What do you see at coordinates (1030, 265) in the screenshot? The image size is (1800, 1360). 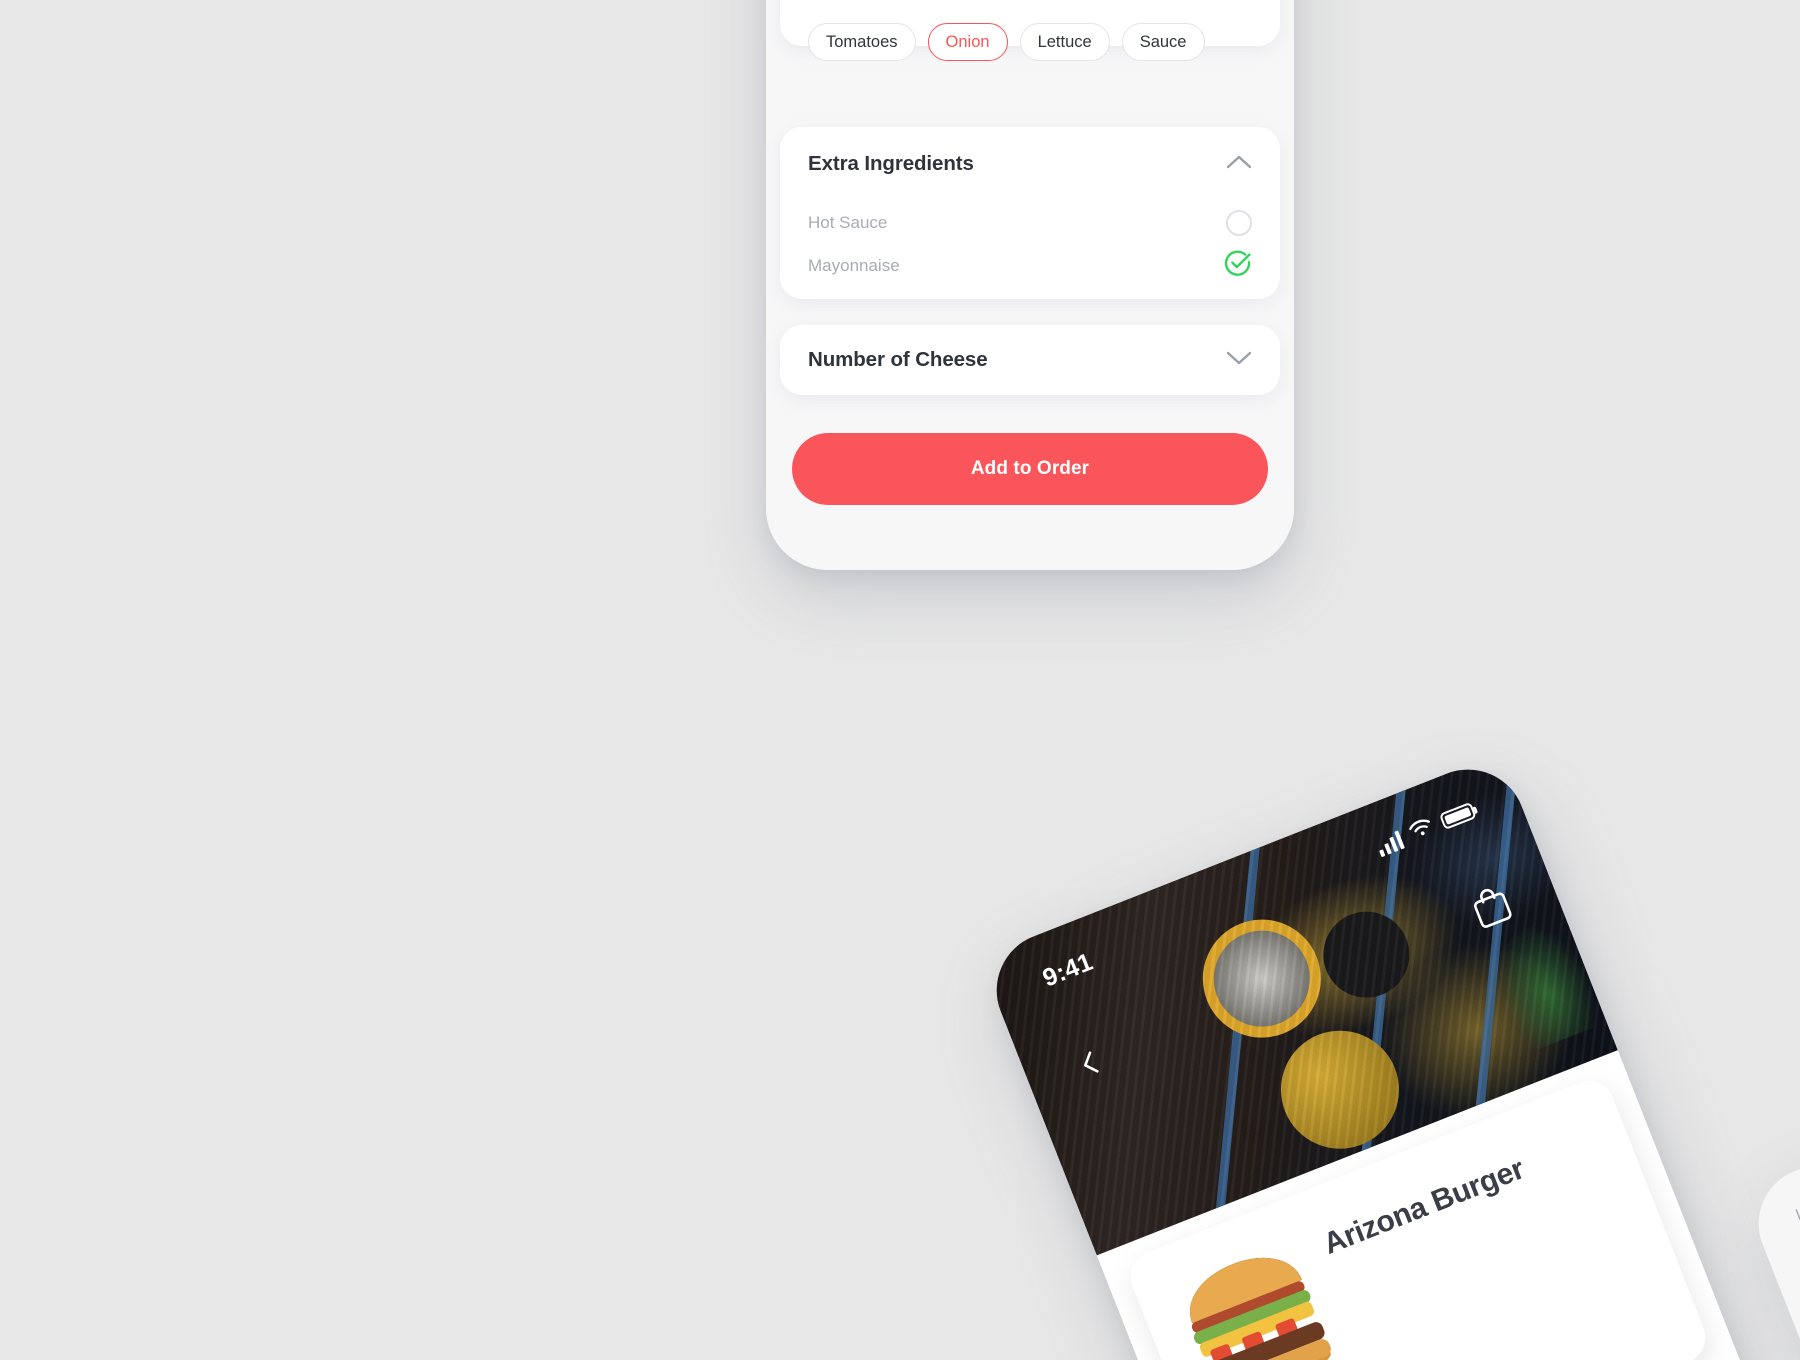 I see `option-mayonnaise: Mayonnaise` at bounding box center [1030, 265].